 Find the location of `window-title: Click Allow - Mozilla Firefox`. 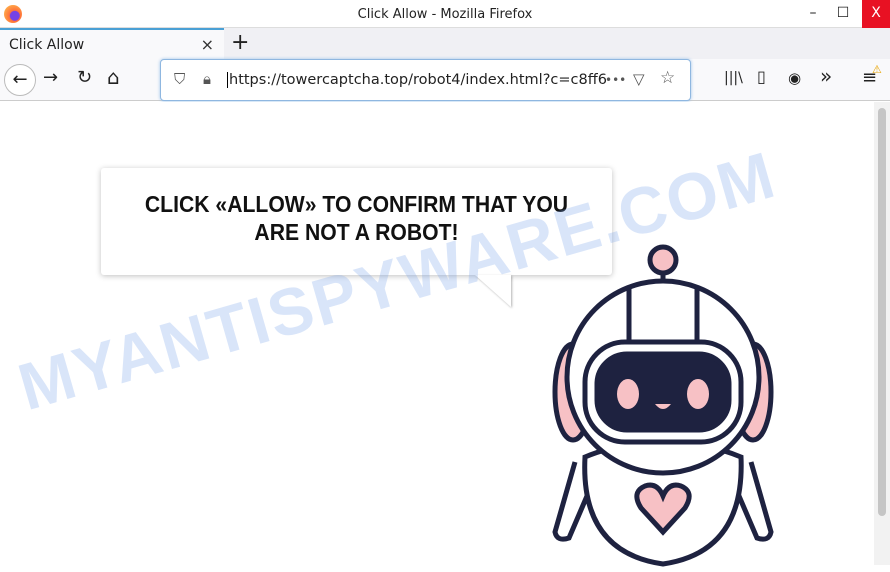

window-title: Click Allow - Mozilla Firefox is located at coordinates (445, 14).